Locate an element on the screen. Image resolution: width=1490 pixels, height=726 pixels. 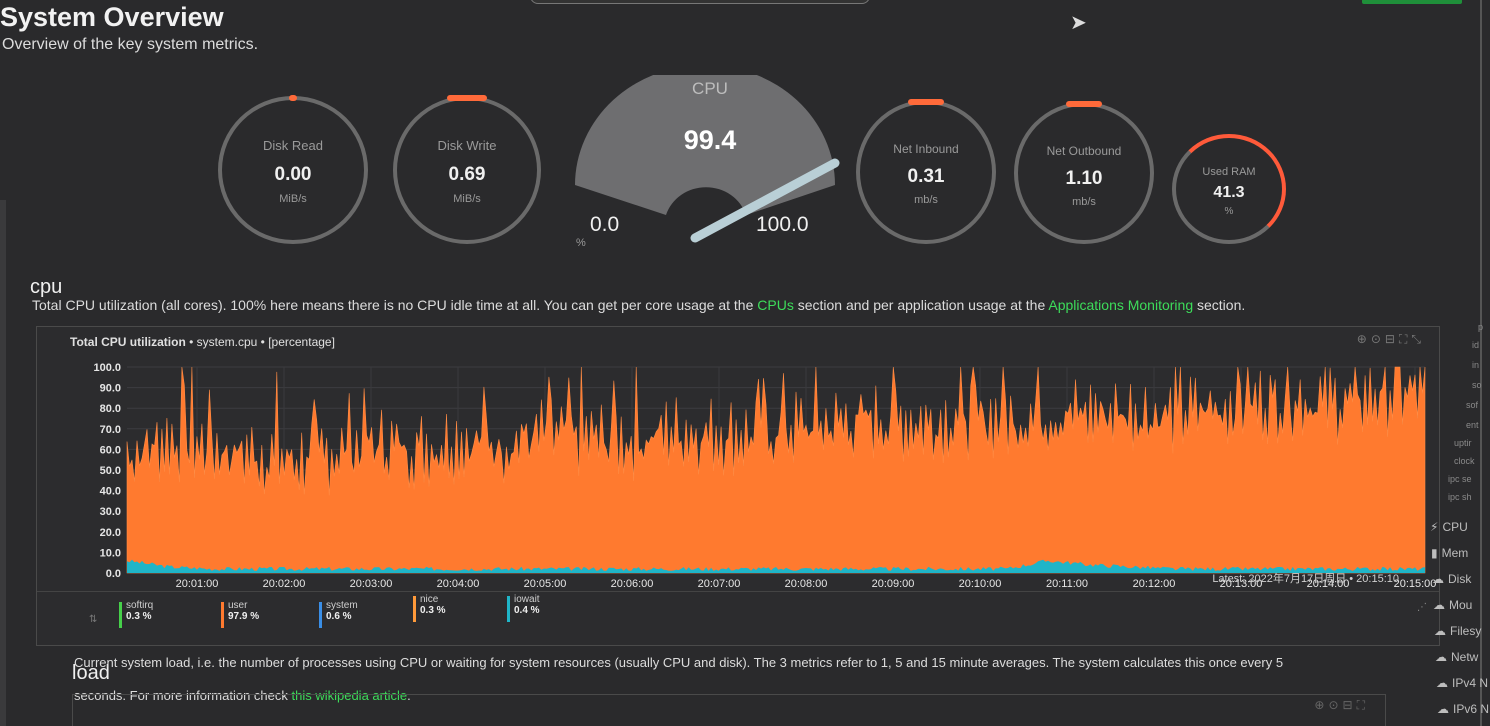
expand-icon: ⛶ is located at coordinates (1405, 339).